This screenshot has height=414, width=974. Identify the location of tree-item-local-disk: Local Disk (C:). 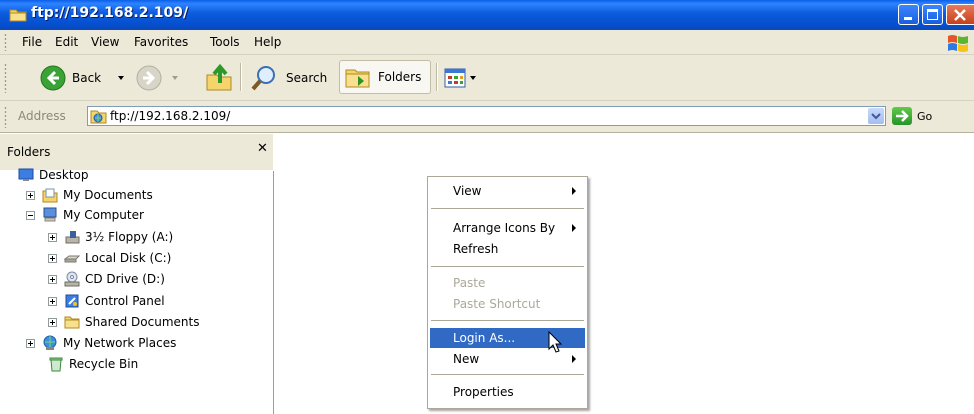
(109, 258).